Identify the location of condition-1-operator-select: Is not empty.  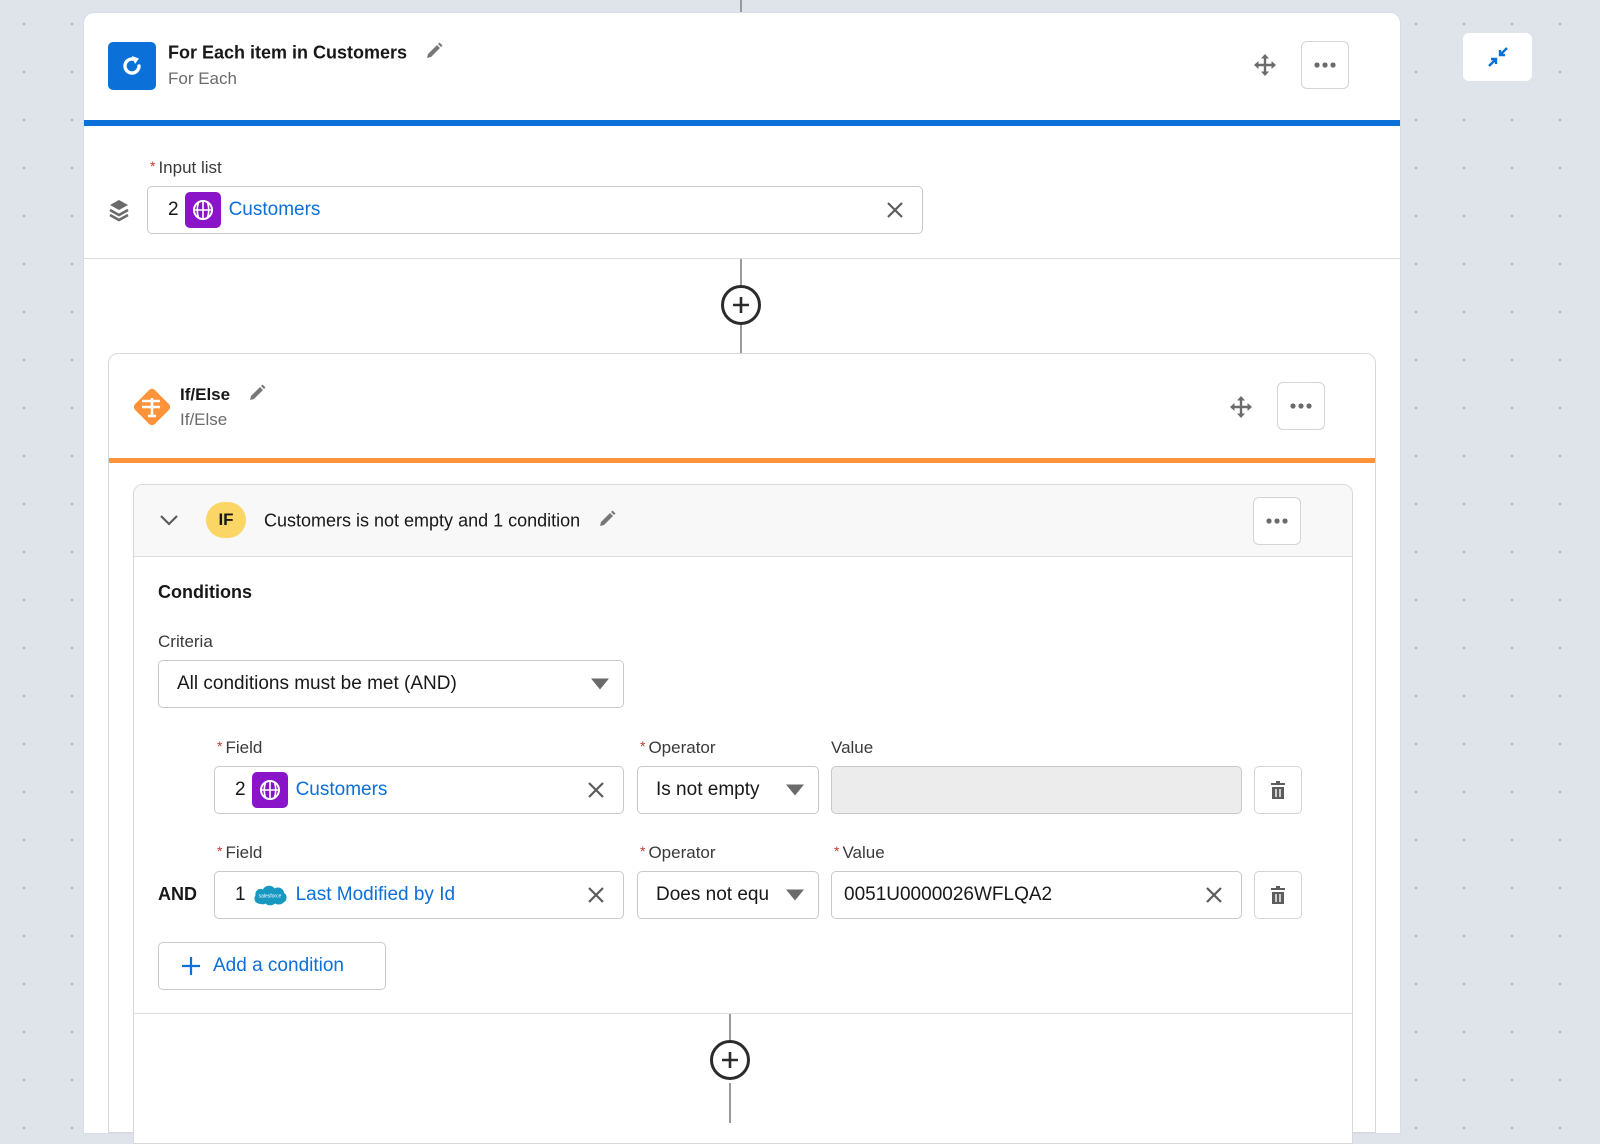
(728, 790).